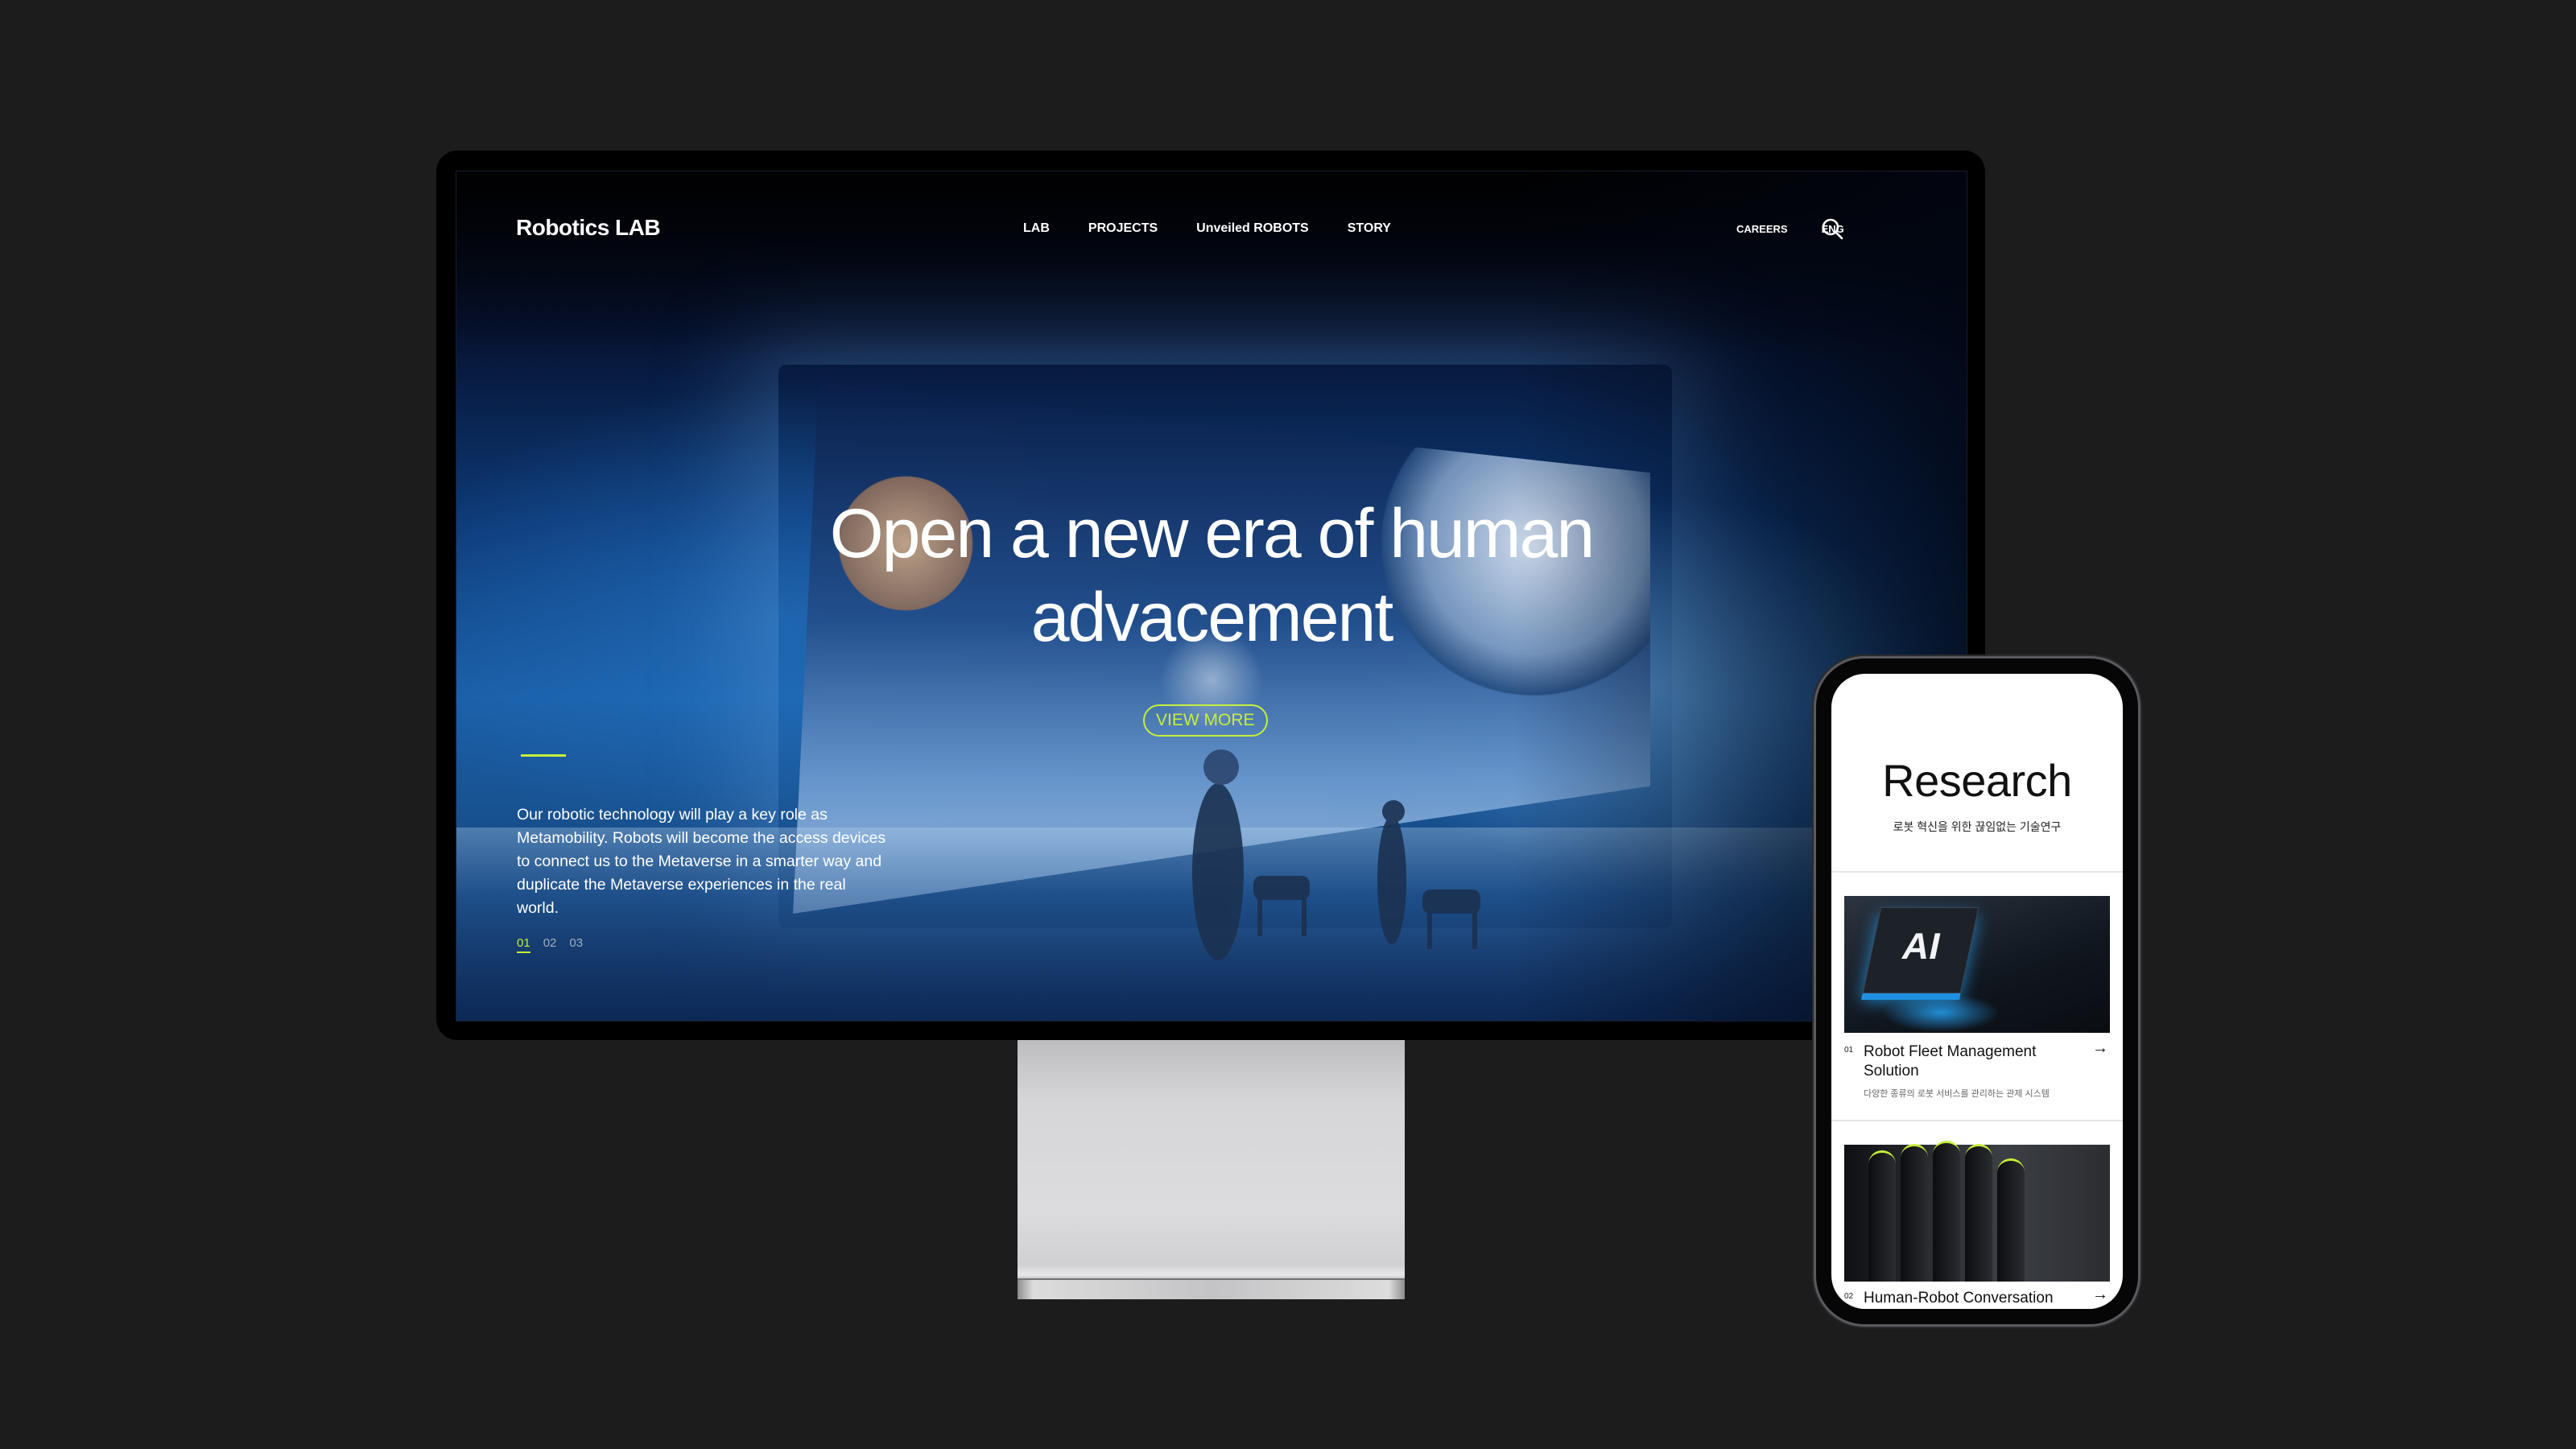 This screenshot has height=1449, width=2576. I want to click on hero-headline-line-2: advacement, so click(1212, 617).